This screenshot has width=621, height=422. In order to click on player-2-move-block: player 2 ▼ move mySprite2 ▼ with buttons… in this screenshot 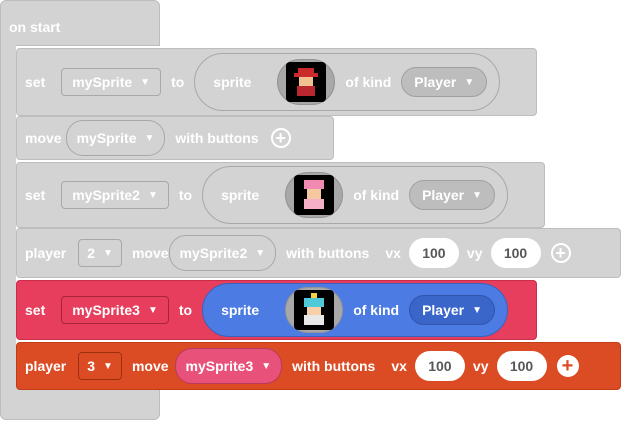, I will do `click(318, 253)`.